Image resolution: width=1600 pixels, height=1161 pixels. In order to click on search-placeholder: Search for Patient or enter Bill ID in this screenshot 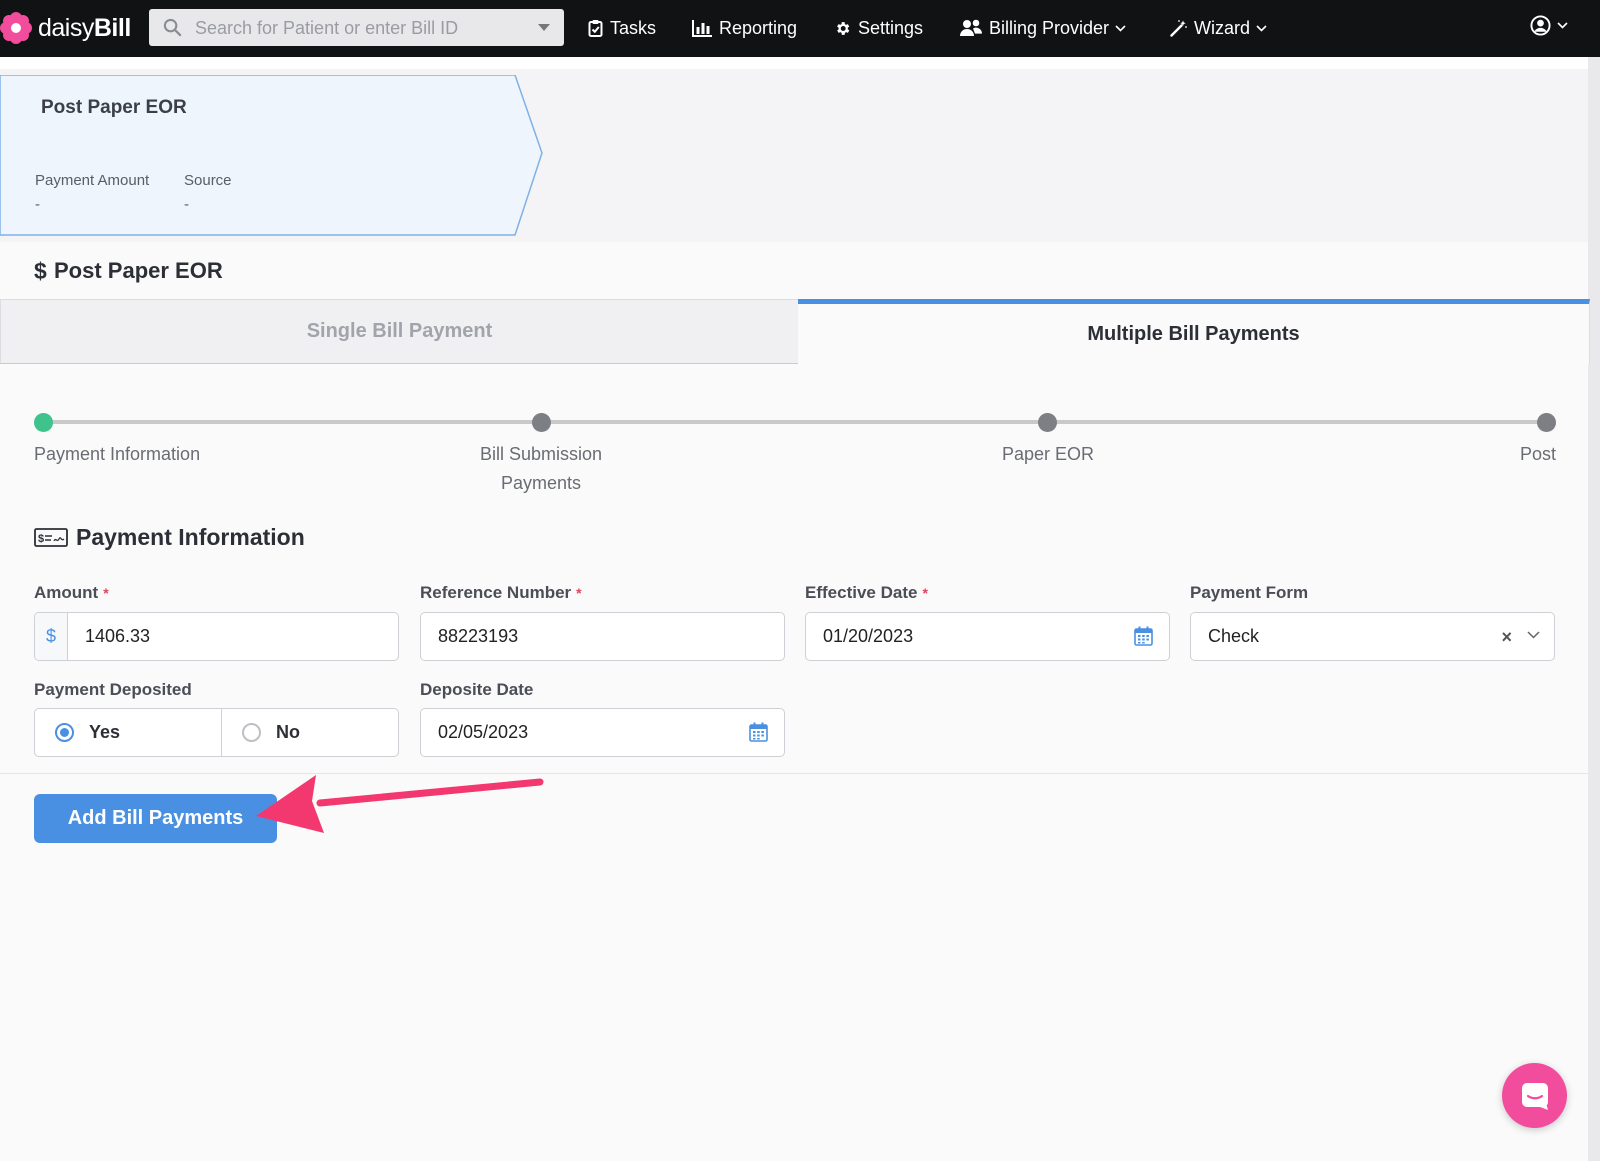, I will do `click(327, 28)`.